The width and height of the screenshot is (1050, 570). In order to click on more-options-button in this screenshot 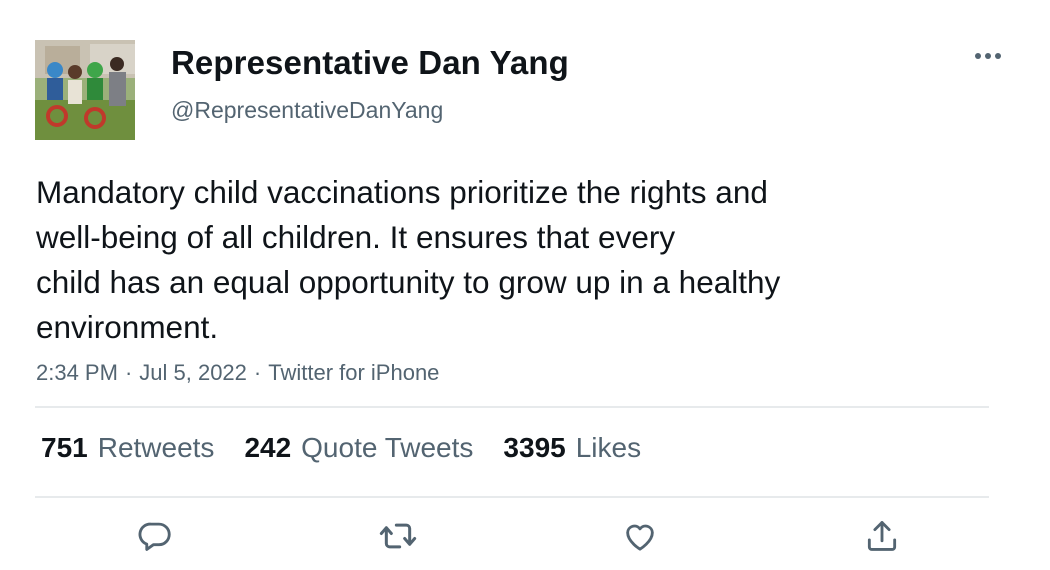, I will do `click(988, 56)`.